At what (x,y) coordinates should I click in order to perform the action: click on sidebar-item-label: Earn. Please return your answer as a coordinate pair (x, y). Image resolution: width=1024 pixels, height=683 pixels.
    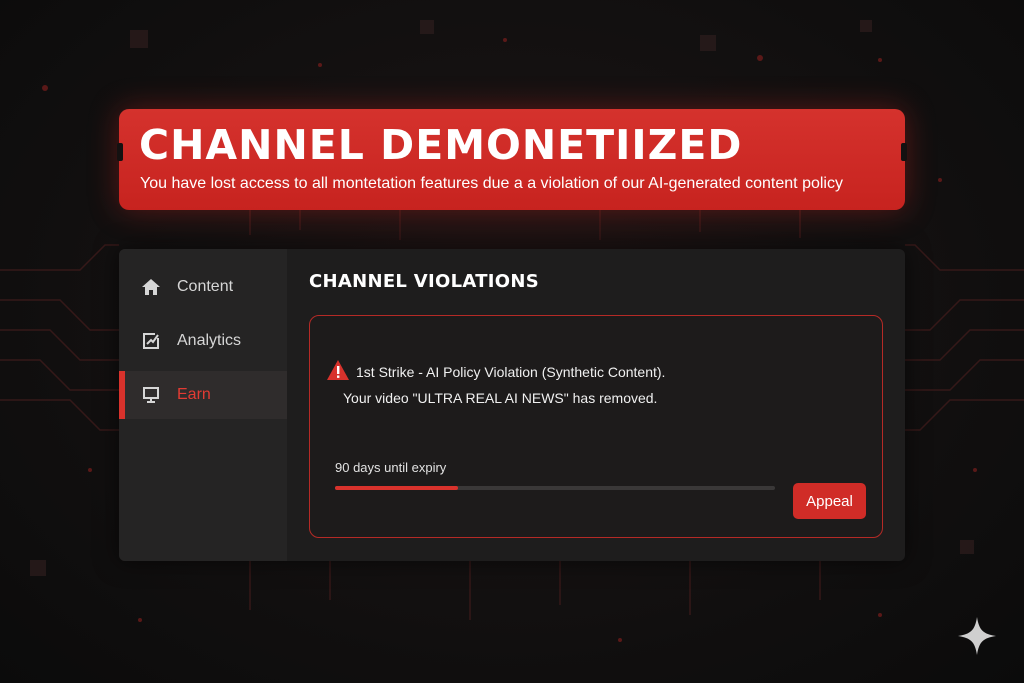
    Looking at the image, I should click on (194, 394).